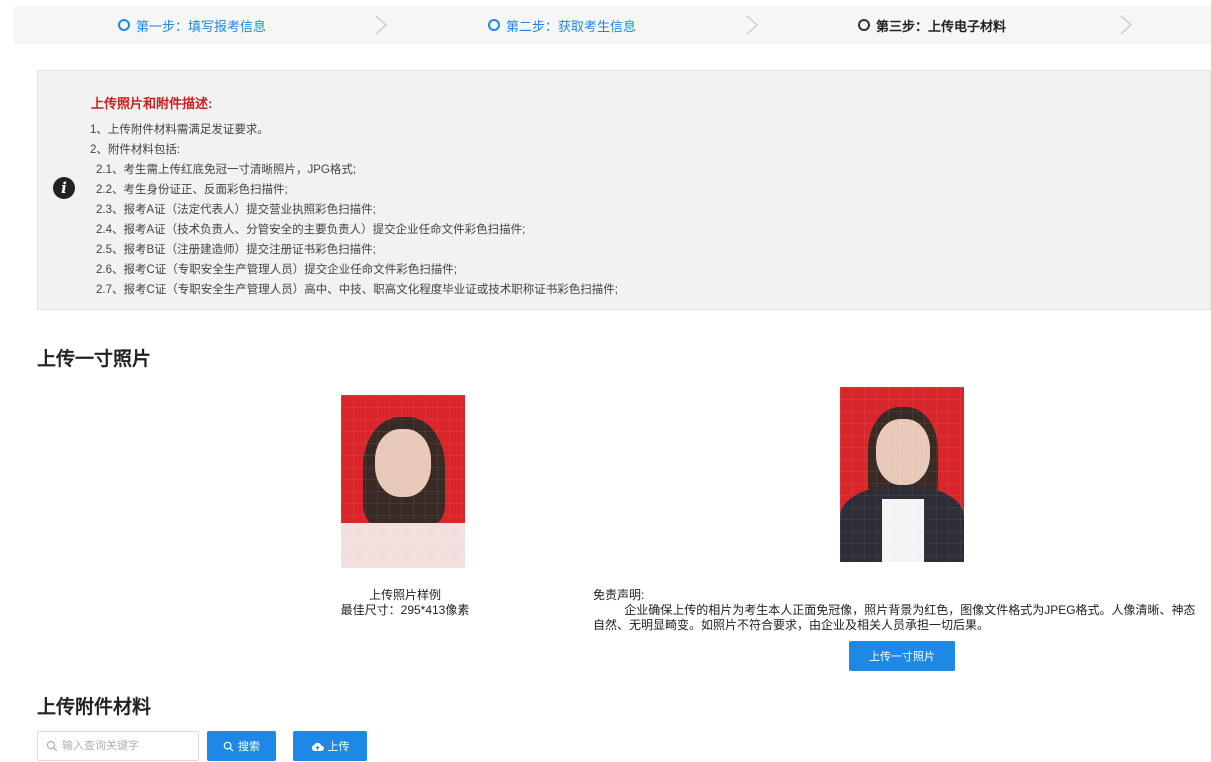  What do you see at coordinates (152, 103) in the screenshot?
I see `instructions-title: 上传照片和附件描述:` at bounding box center [152, 103].